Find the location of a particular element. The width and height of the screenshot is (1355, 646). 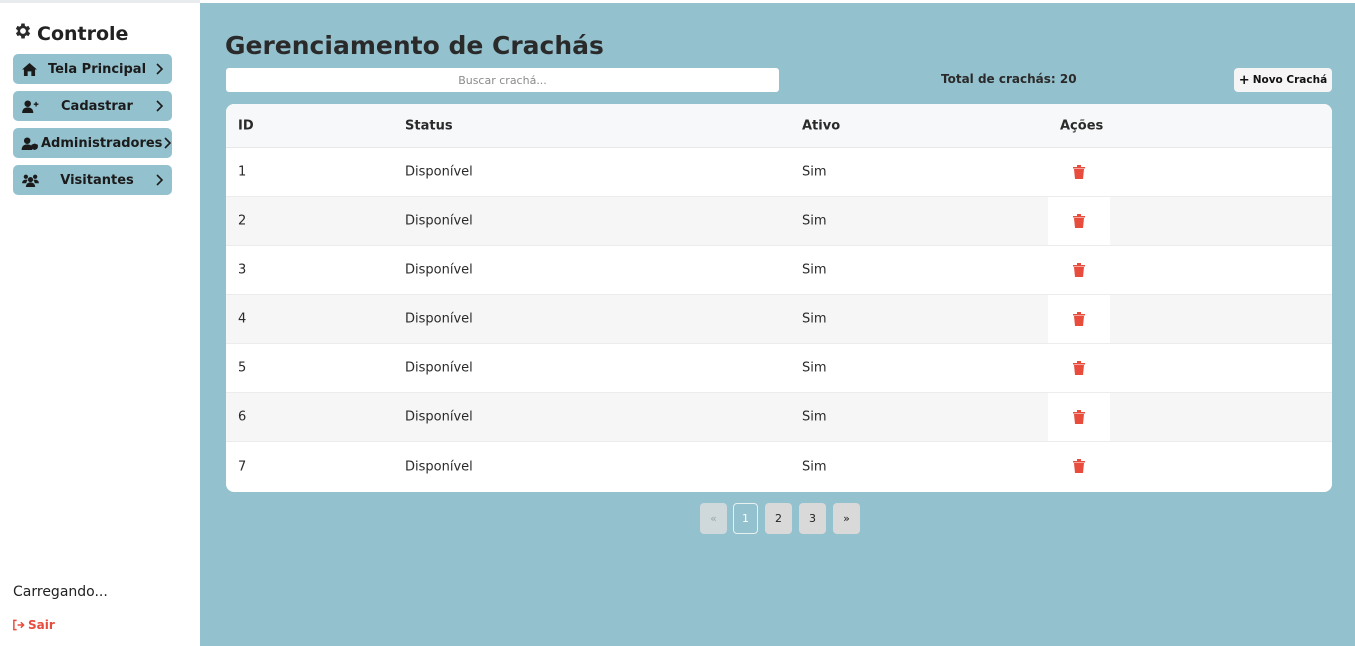

page-title: Gerenciamento de Crachás is located at coordinates (414, 45).